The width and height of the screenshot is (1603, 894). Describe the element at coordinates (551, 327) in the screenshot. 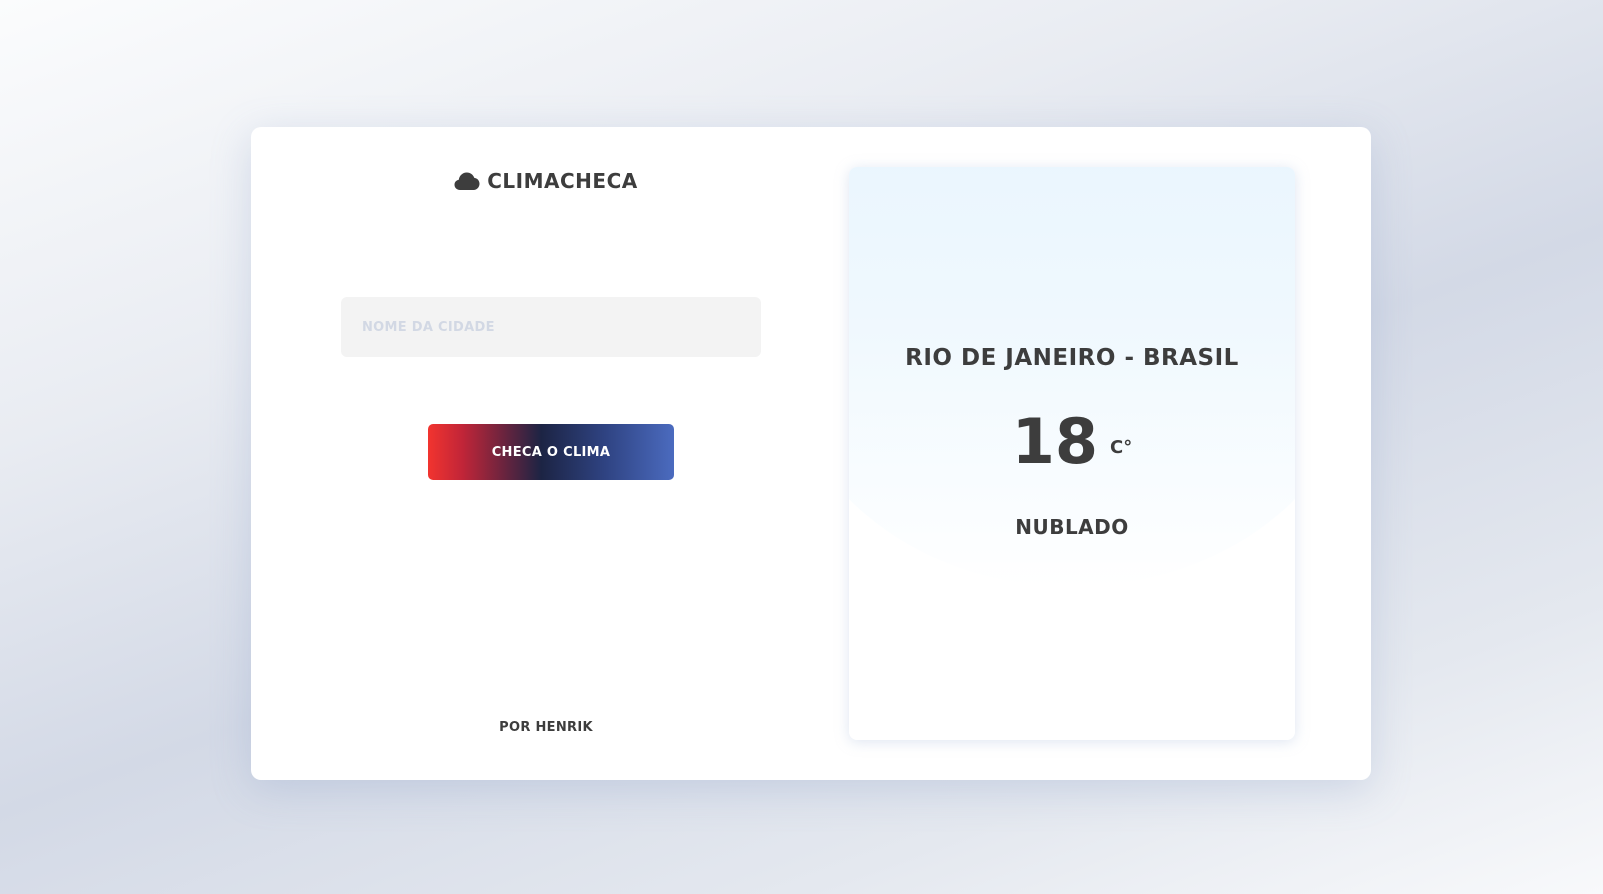

I see `city-name-input` at that location.